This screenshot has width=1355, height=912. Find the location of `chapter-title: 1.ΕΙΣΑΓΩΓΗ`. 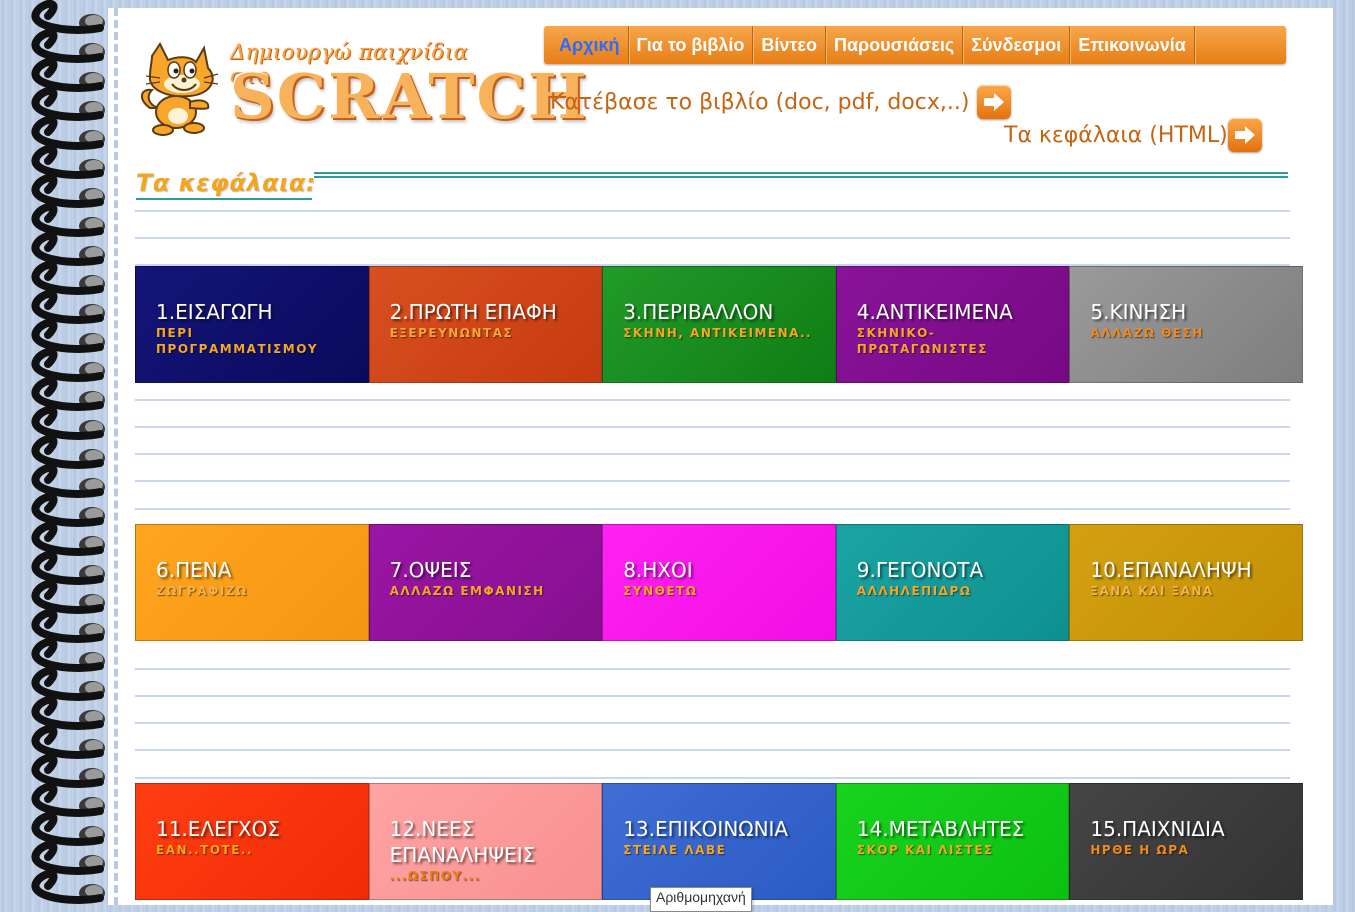

chapter-title: 1.ΕΙΣΑΓΩΓΗ is located at coordinates (214, 312).